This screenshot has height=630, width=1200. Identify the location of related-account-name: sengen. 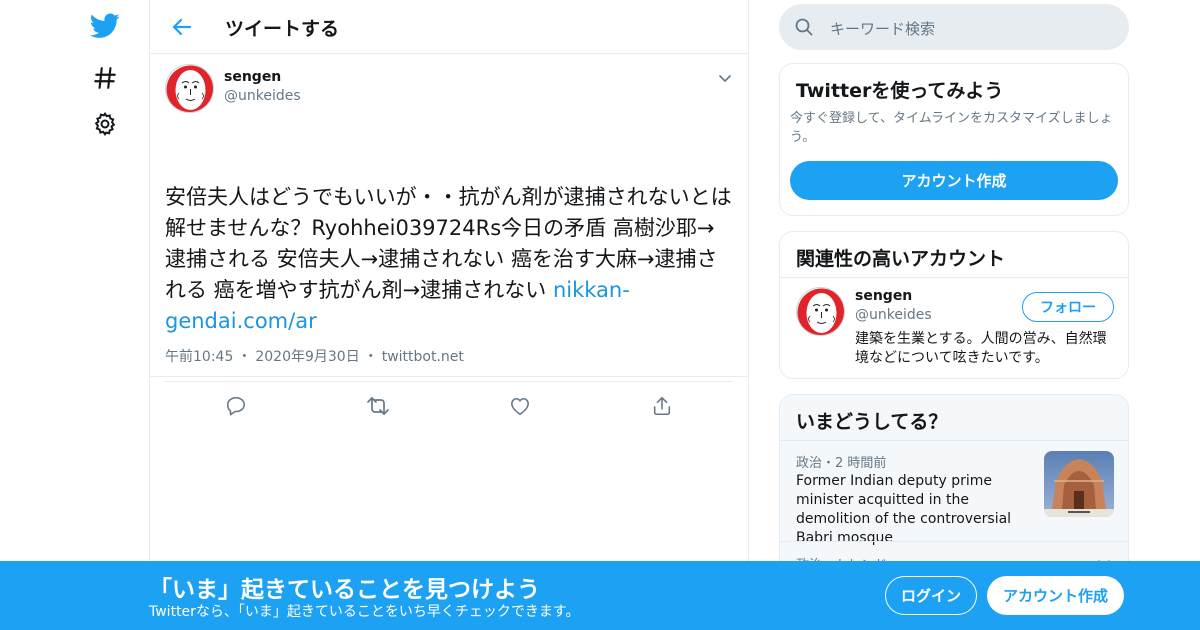
(883, 296).